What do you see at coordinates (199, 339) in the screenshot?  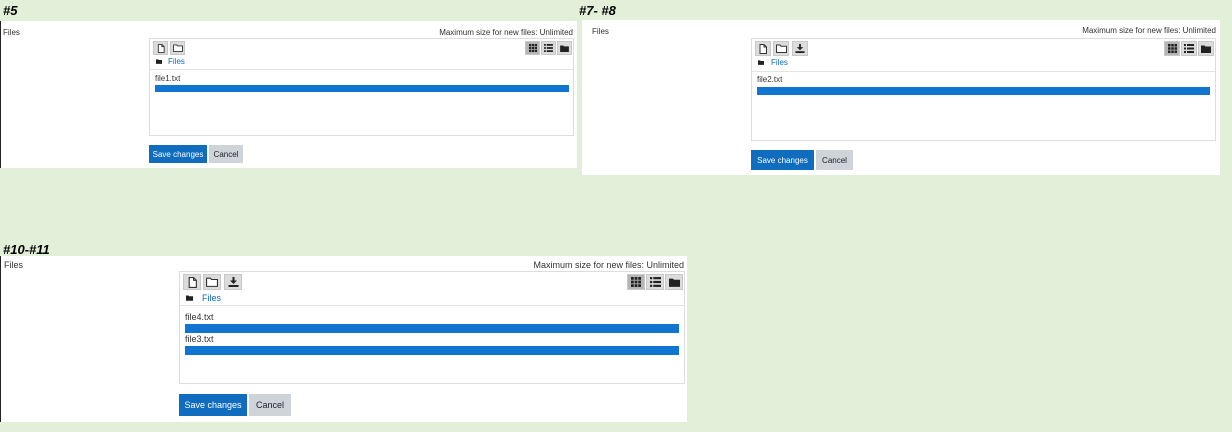 I see `file-name: file3.txt` at bounding box center [199, 339].